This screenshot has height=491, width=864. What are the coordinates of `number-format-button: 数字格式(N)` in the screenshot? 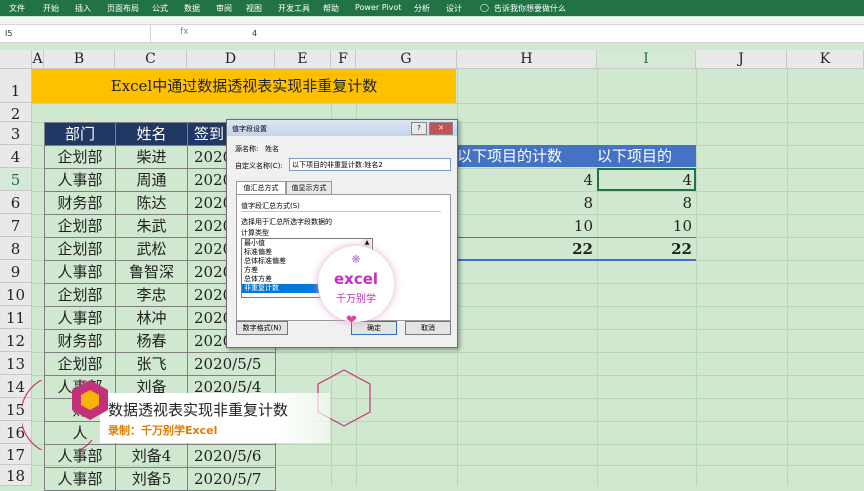 It's located at (262, 328).